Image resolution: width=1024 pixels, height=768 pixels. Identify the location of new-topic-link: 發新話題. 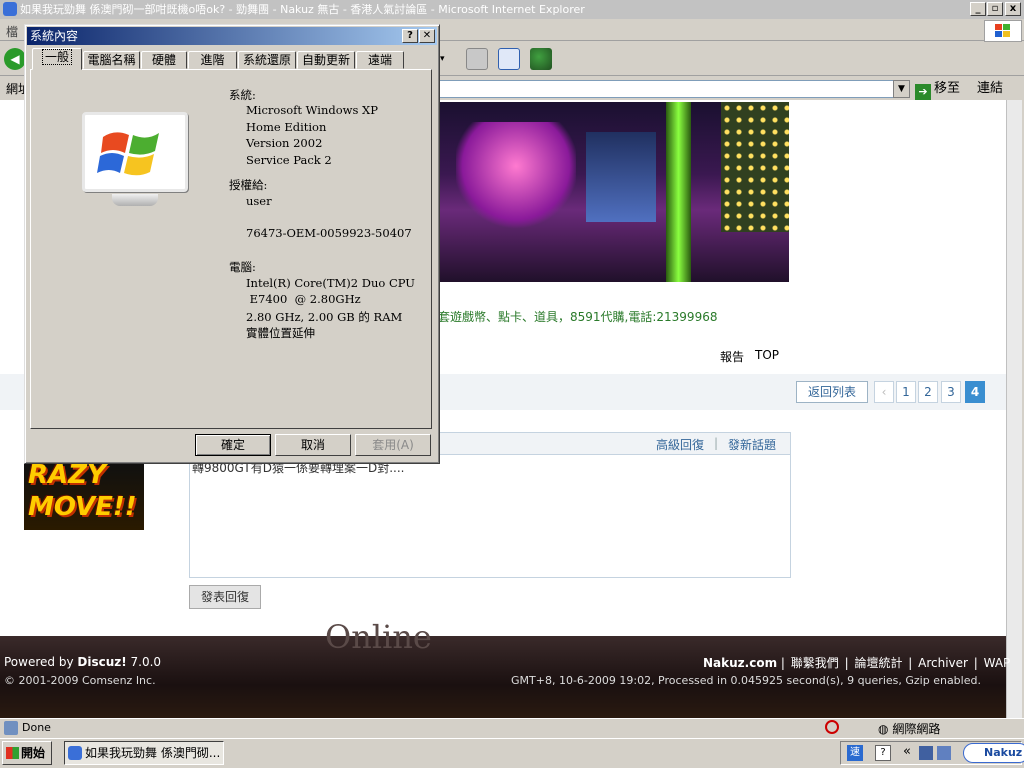
(752, 444).